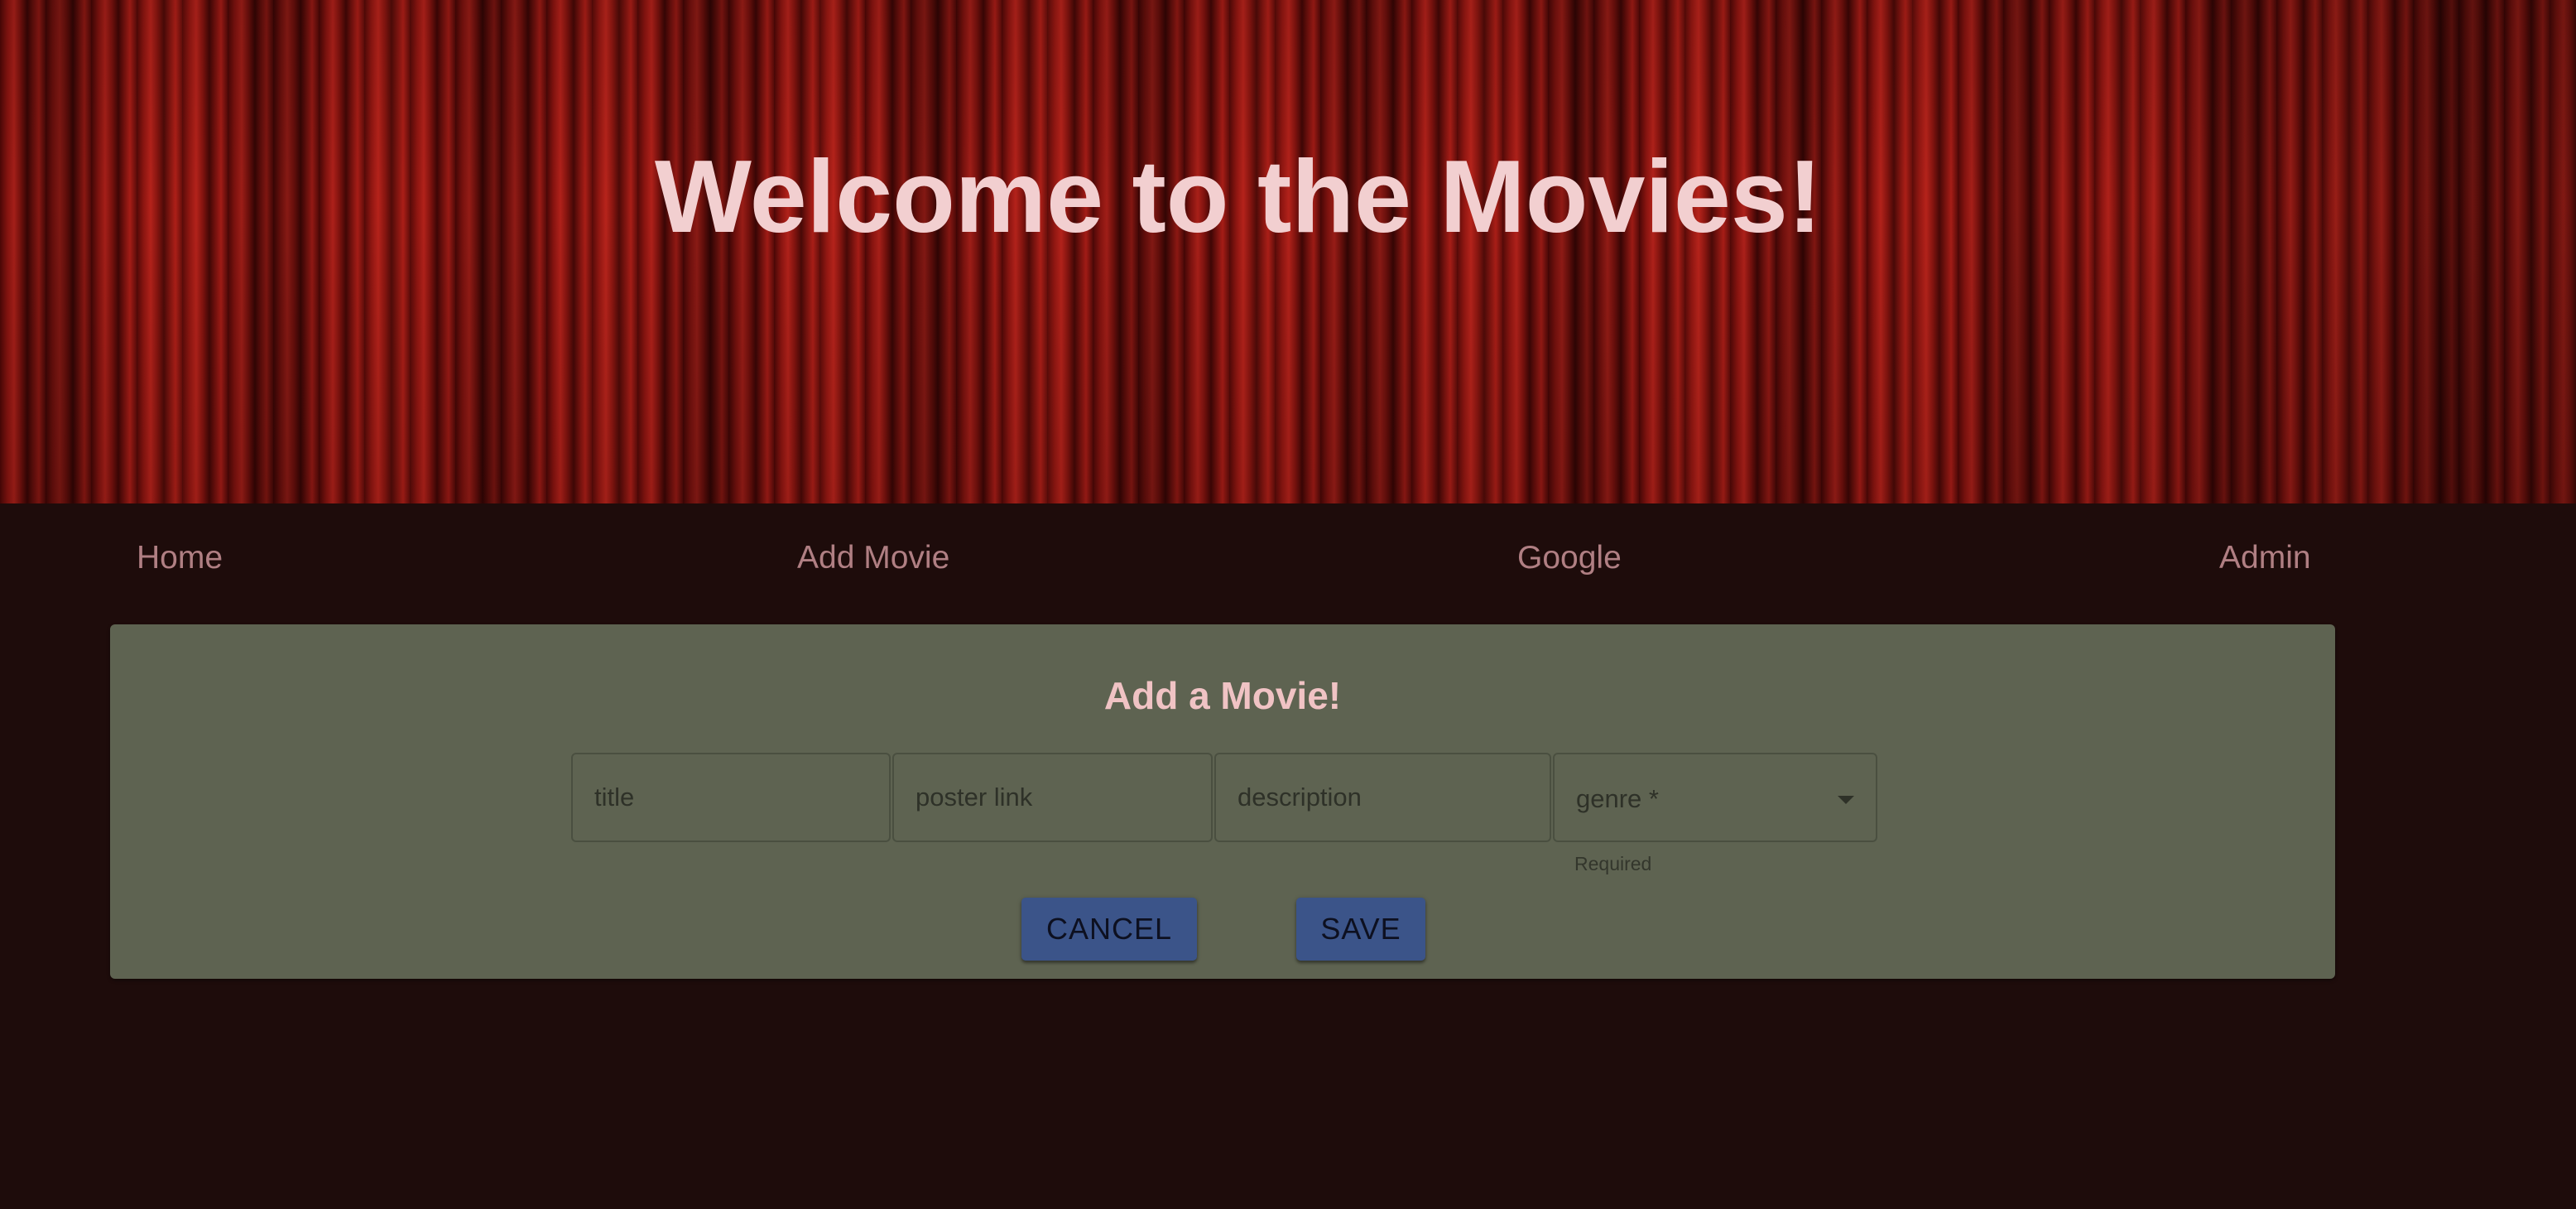 The image size is (2576, 1209). I want to click on nav-link-home: Home, so click(180, 558).